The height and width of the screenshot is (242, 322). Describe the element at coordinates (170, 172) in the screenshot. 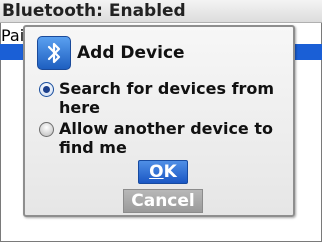

I see `ok-button-label: K` at that location.